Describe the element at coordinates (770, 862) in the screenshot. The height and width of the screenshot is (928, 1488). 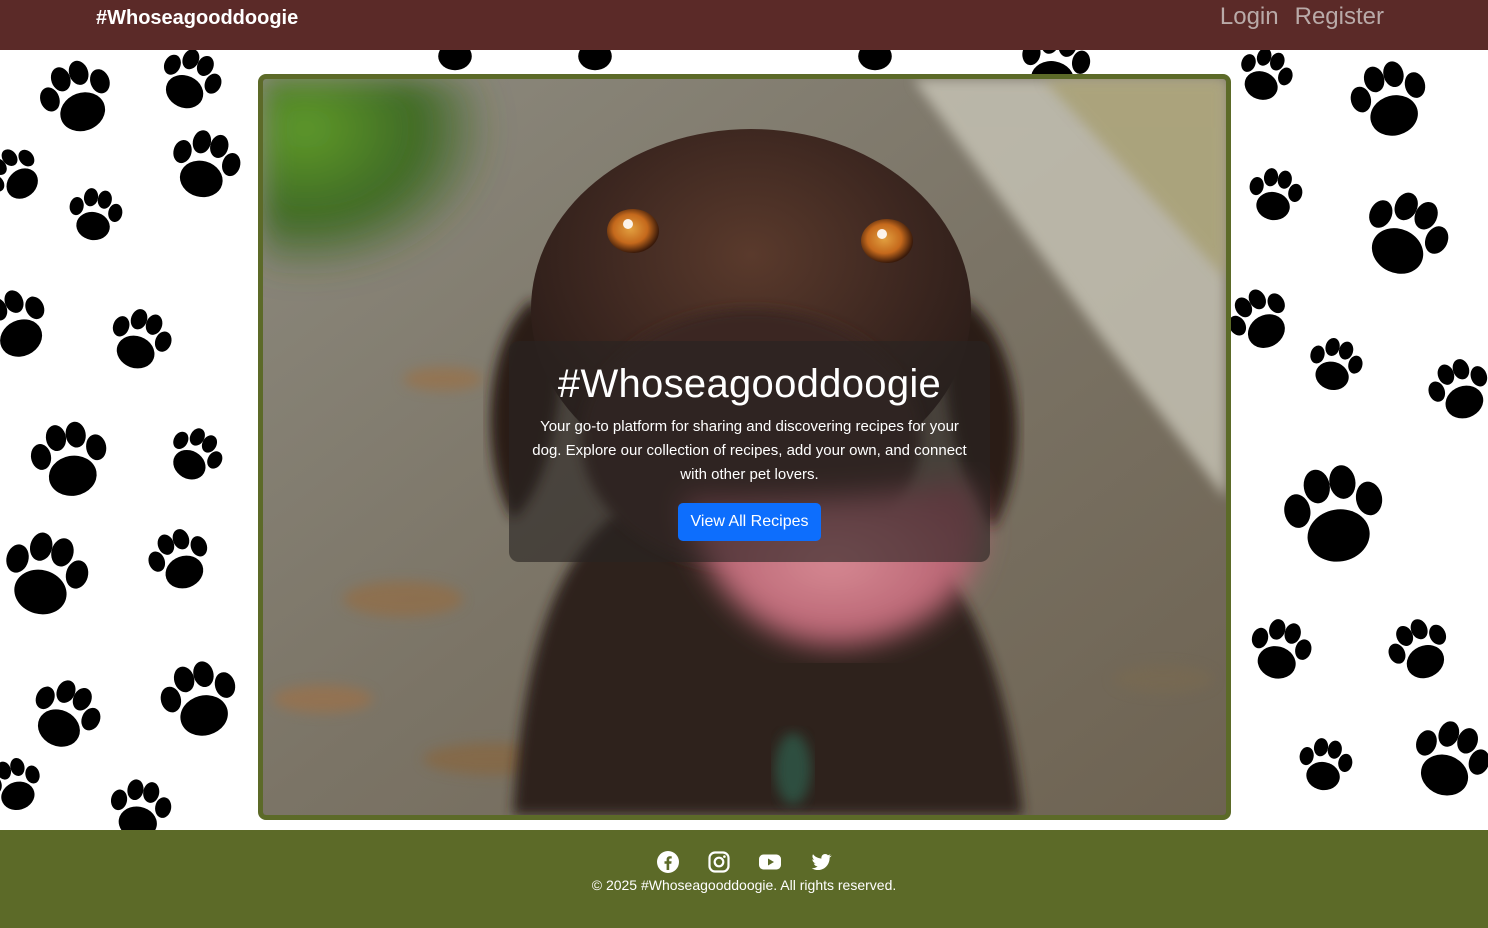
I see `youtube-icon` at that location.